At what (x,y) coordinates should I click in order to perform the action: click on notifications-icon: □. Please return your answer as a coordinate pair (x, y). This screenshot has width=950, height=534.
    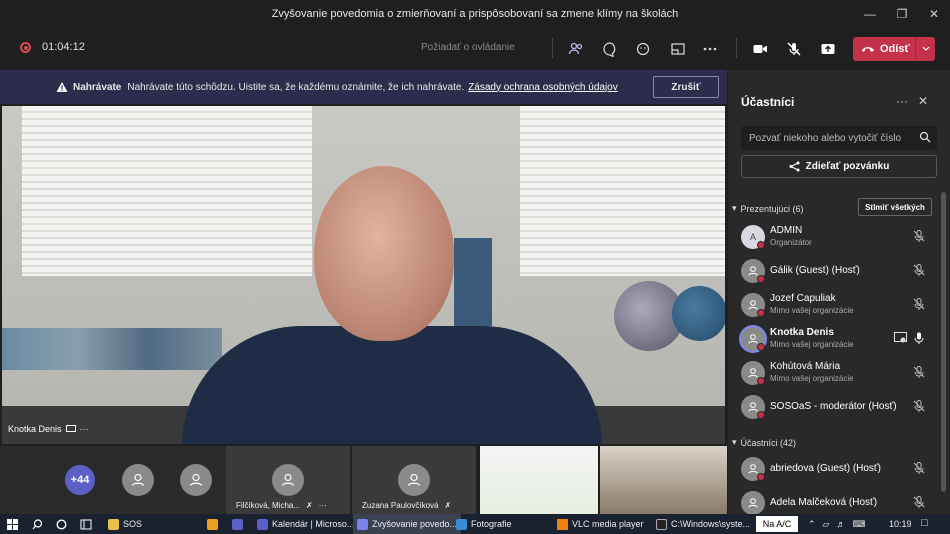
    Looking at the image, I should click on (924, 523).